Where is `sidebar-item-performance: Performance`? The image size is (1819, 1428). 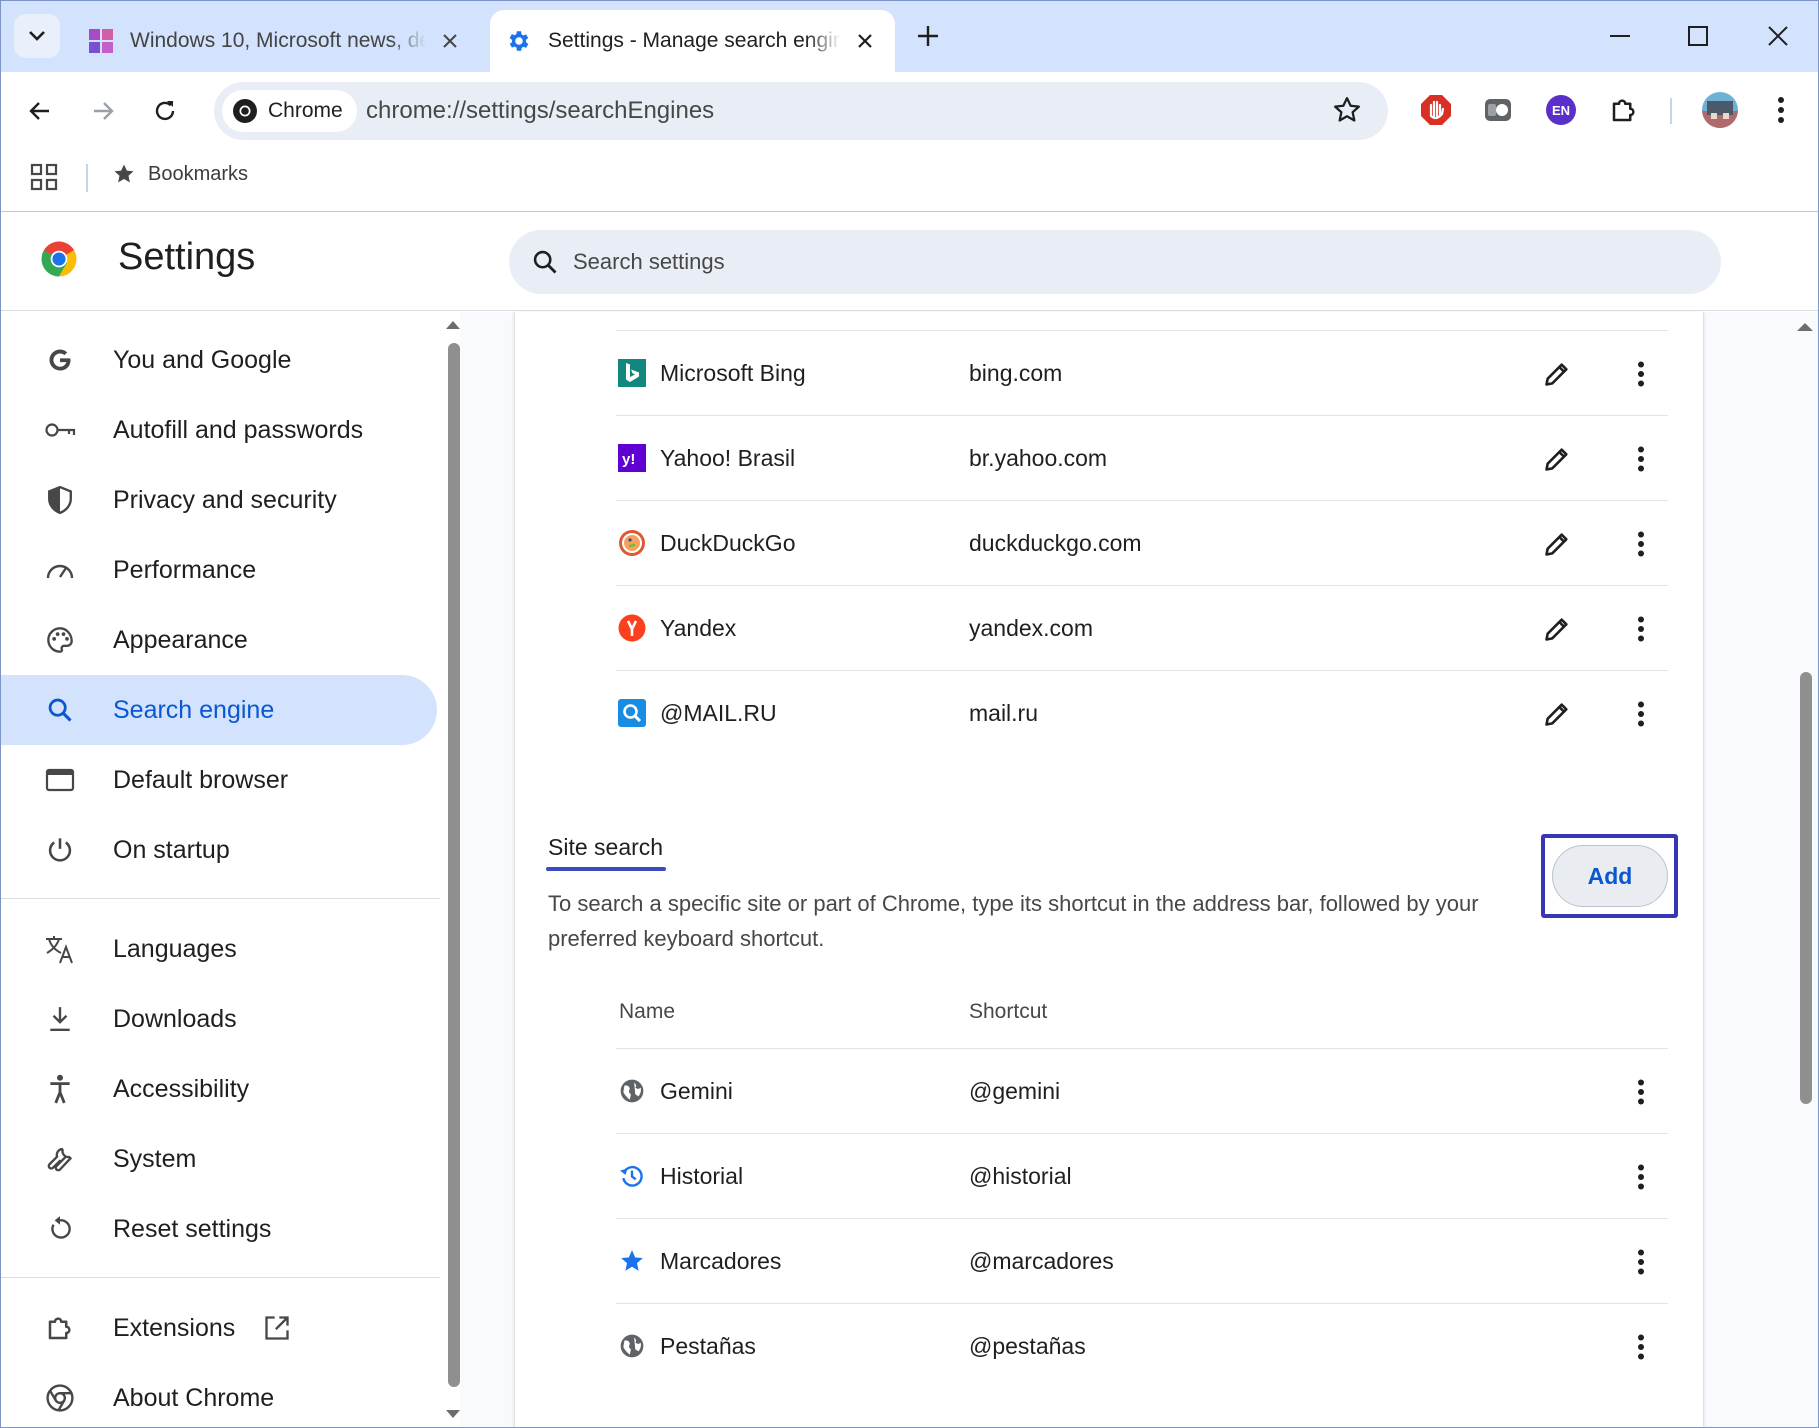
sidebar-item-performance: Performance is located at coordinates (218, 570).